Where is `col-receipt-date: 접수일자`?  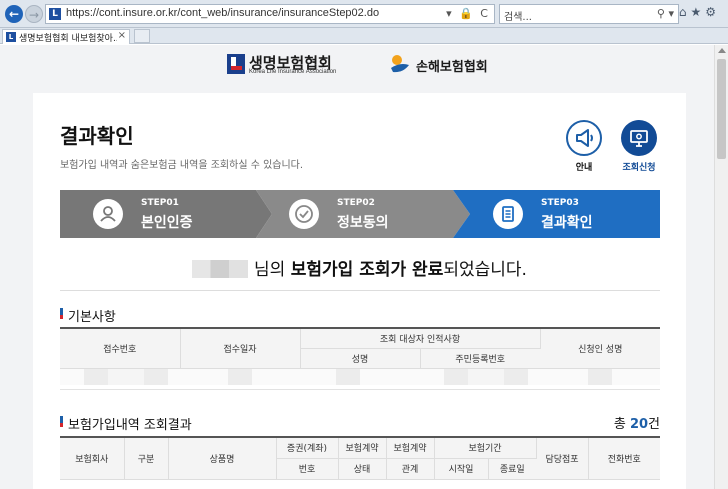
col-receipt-date: 접수일자 is located at coordinates (240, 348).